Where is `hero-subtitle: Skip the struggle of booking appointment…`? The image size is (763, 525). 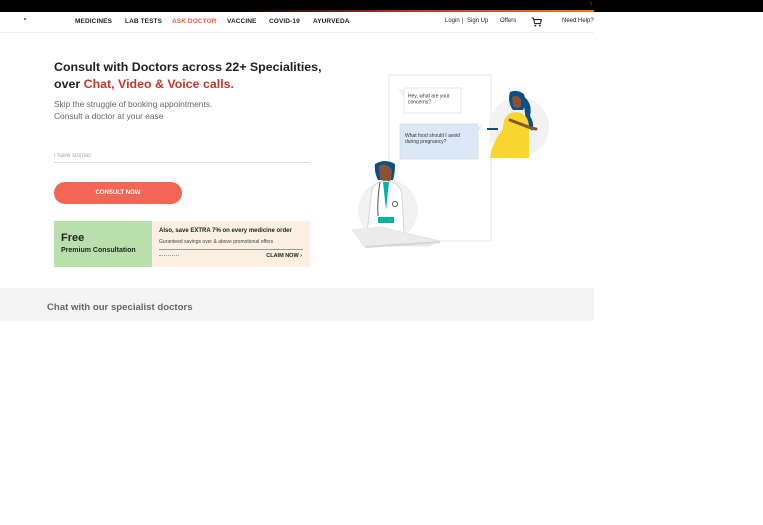 hero-subtitle: Skip the struggle of booking appointment… is located at coordinates (189, 110).